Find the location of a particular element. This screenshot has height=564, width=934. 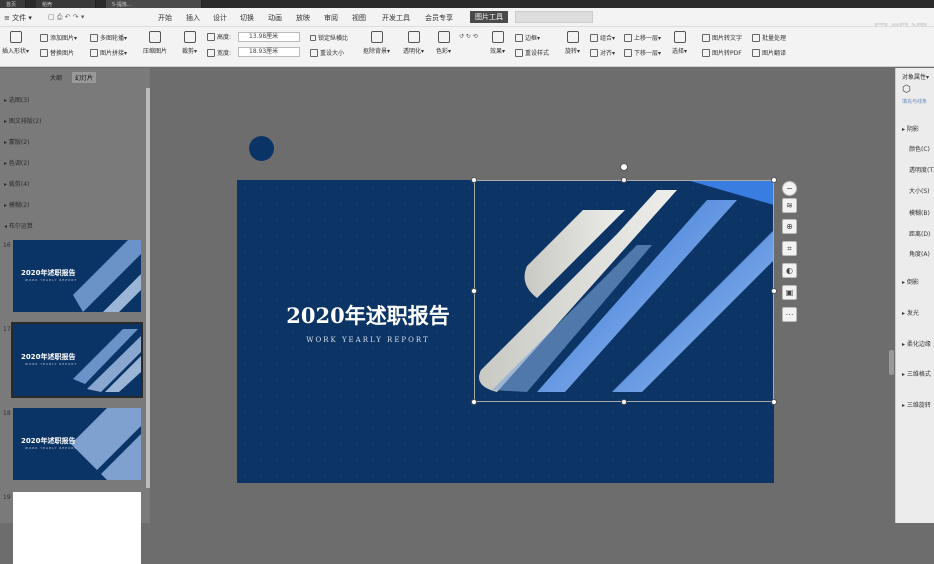

tab-fill-line: 填充与线条 is located at coordinates (914, 101).